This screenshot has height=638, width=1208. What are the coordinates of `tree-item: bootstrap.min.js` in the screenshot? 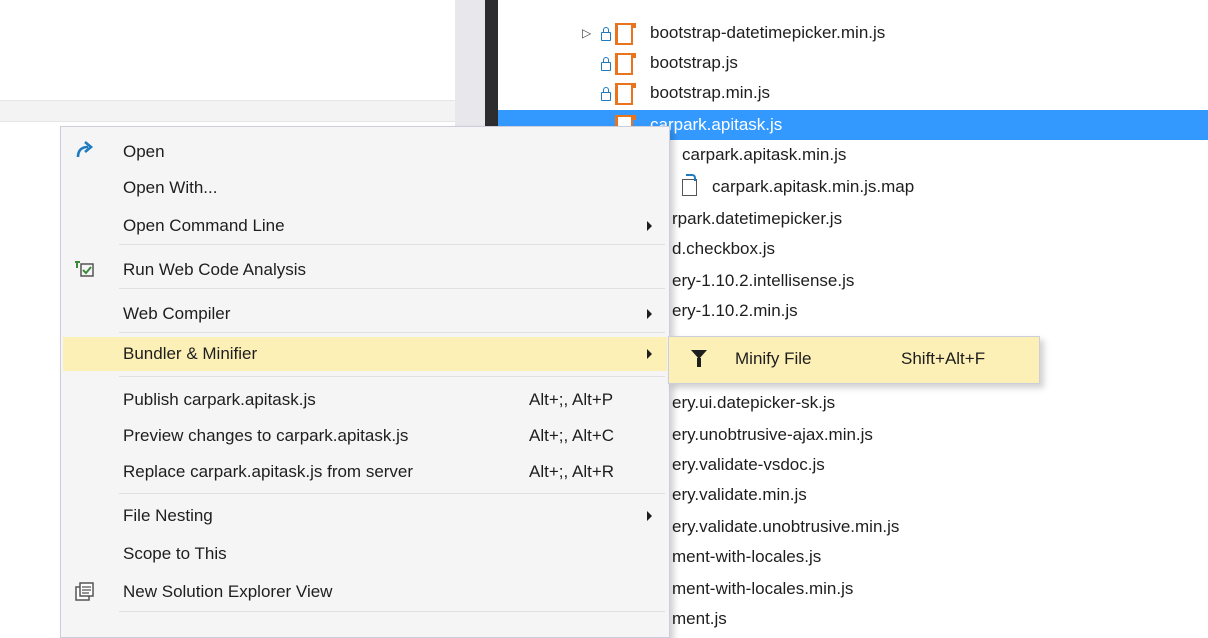 It's located at (853, 93).